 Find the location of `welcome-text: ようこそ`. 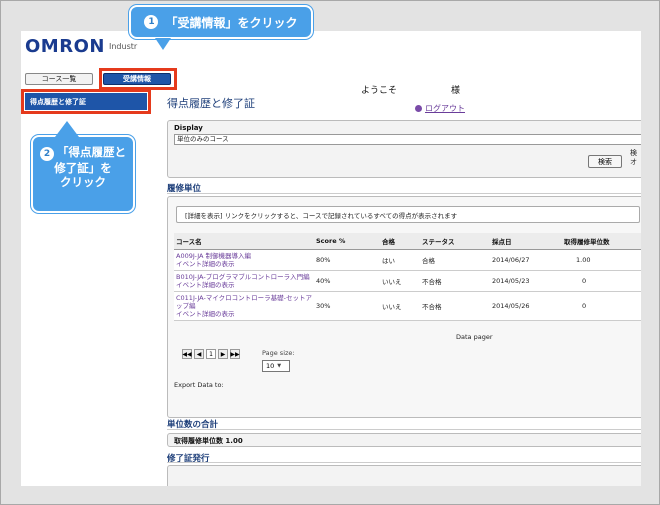

welcome-text: ようこそ is located at coordinates (379, 91).